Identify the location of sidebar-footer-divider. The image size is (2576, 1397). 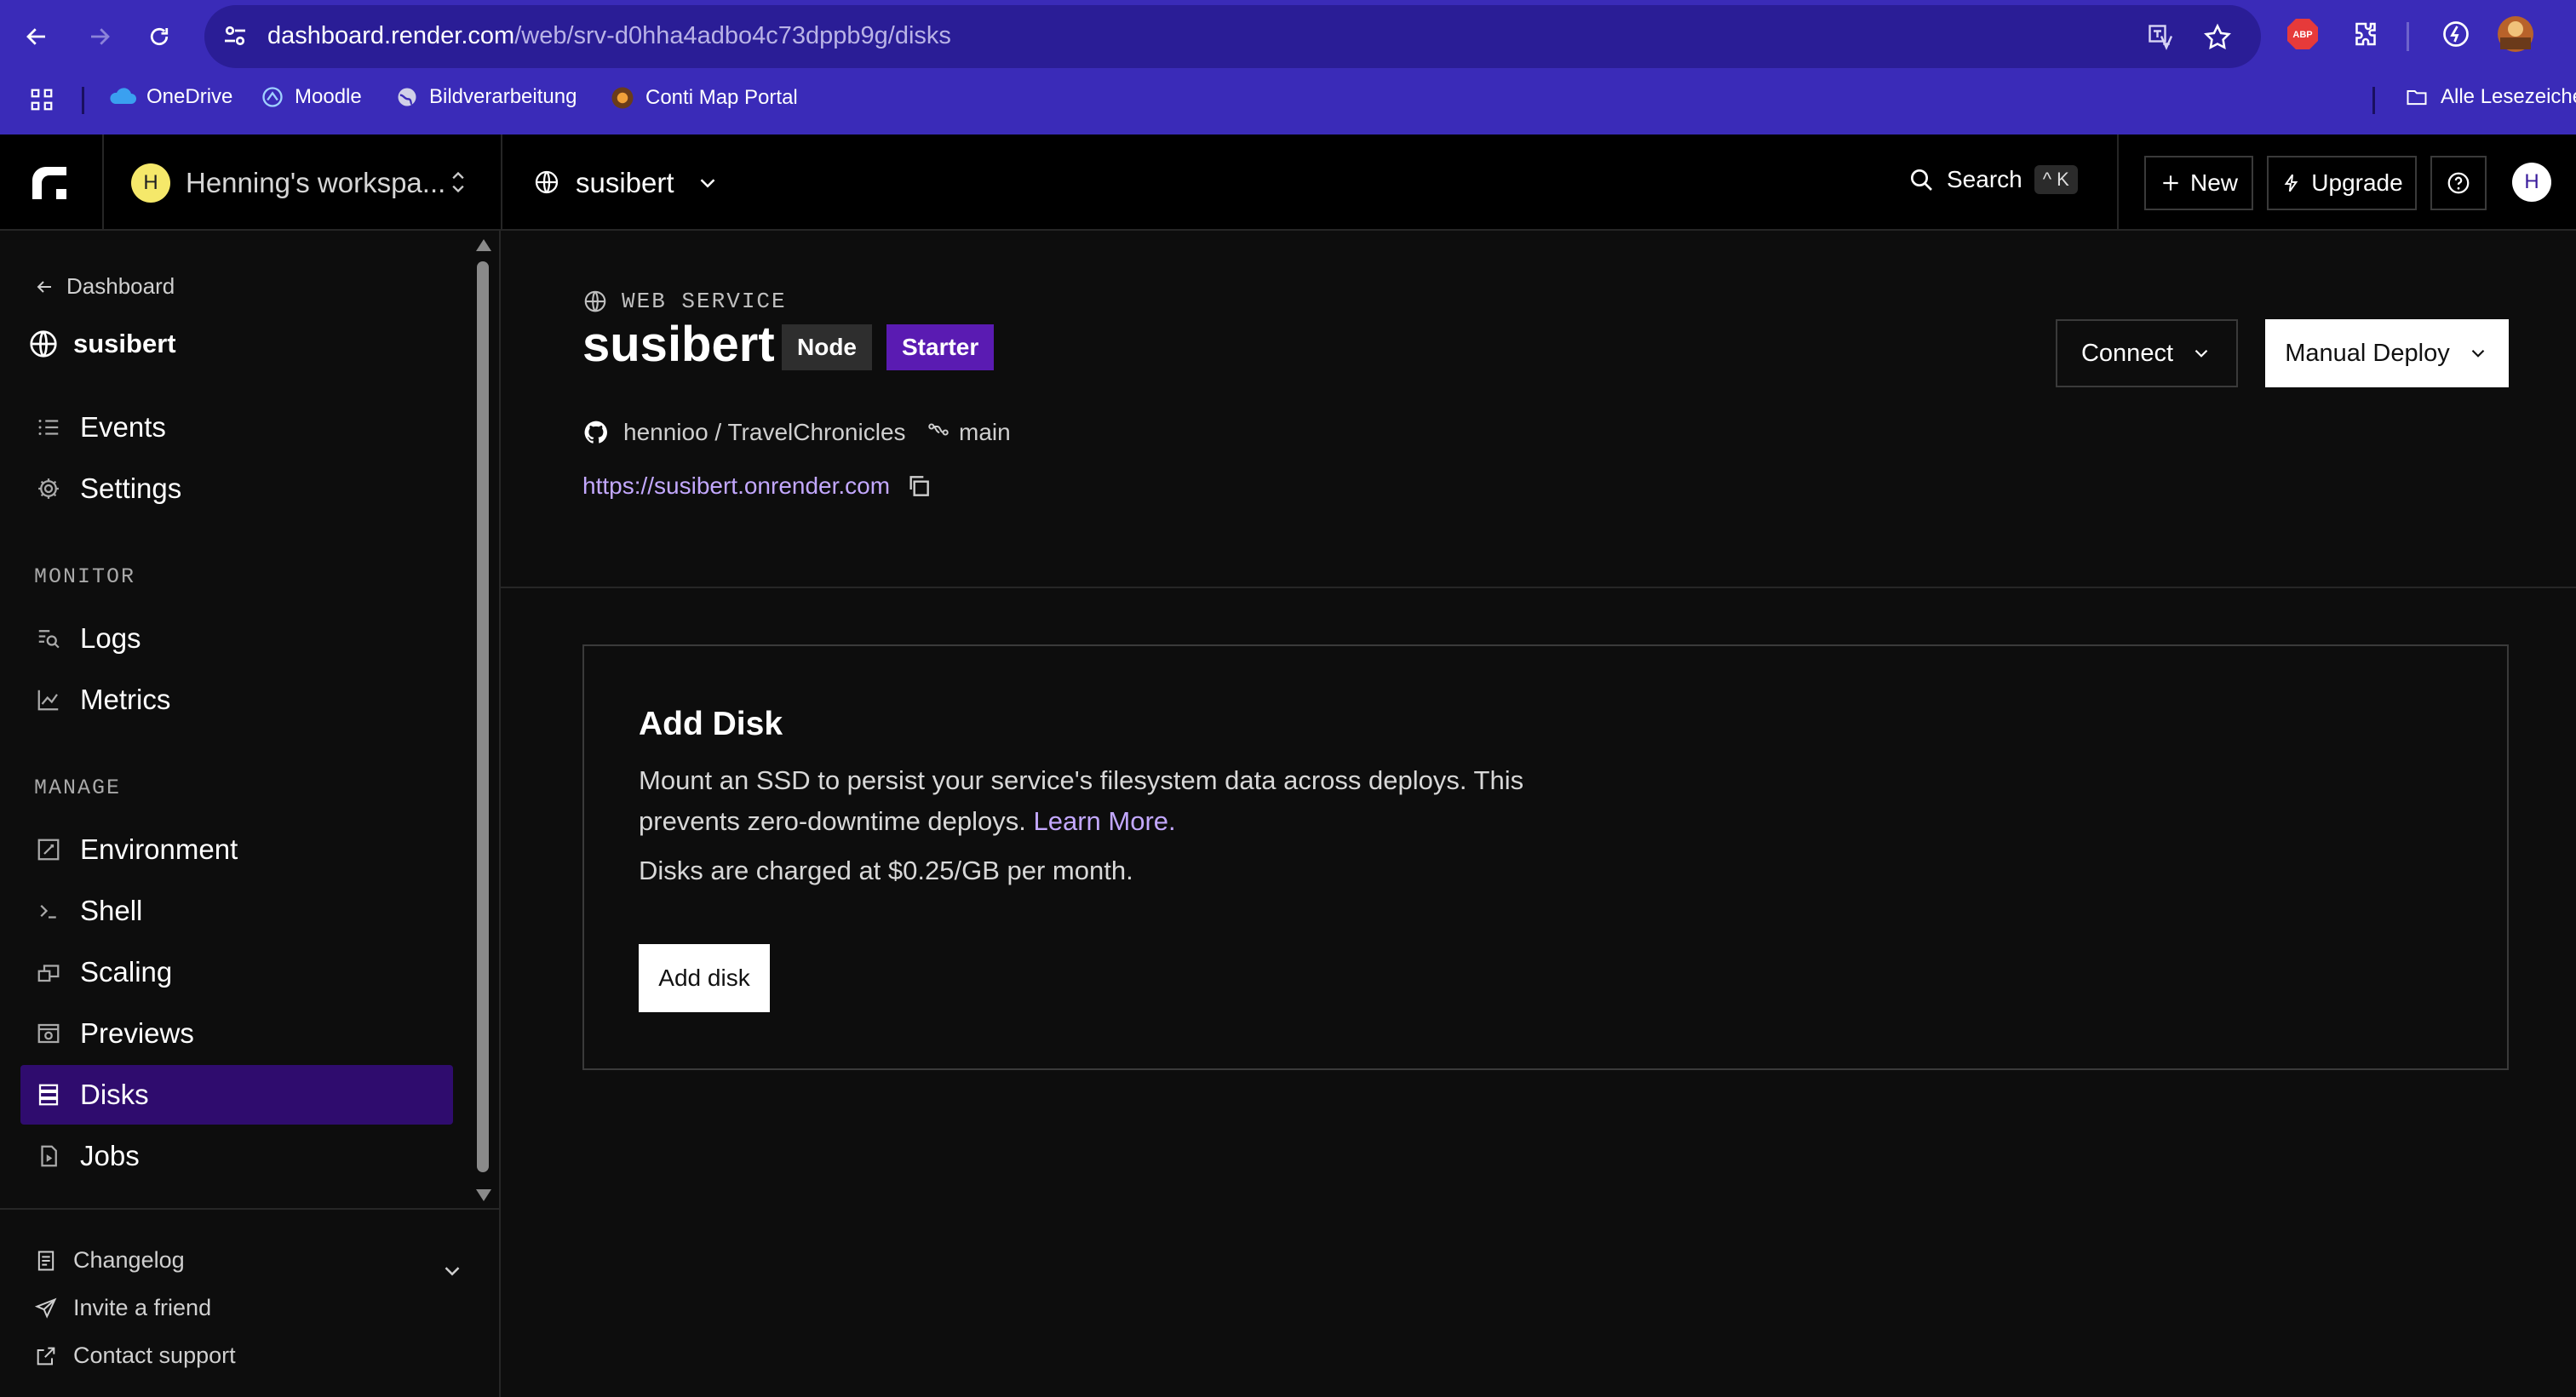
(249, 1209).